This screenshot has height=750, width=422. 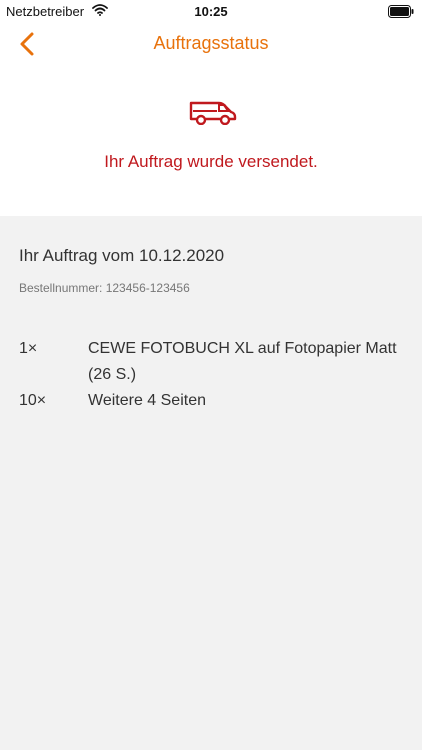 I want to click on item-quantity: 10×, so click(x=33, y=400).